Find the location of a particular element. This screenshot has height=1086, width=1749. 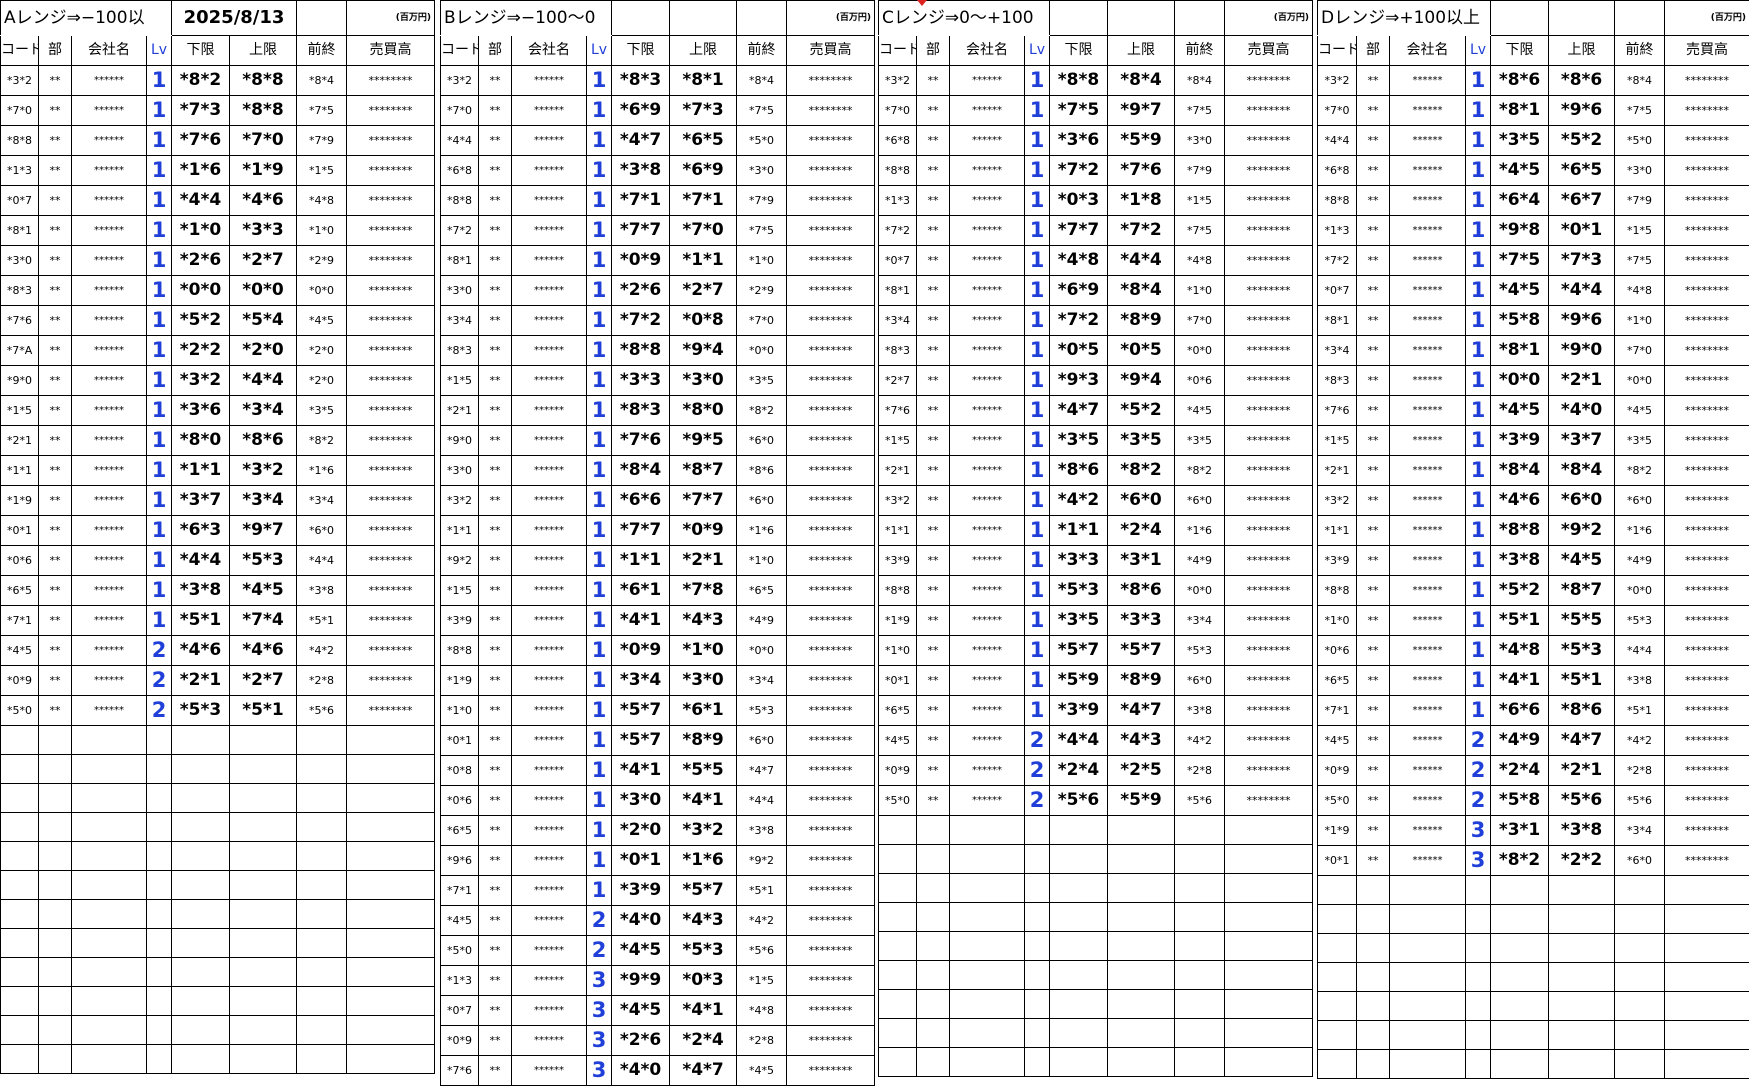

cell-prev: *6*0 is located at coordinates (1200, 501).